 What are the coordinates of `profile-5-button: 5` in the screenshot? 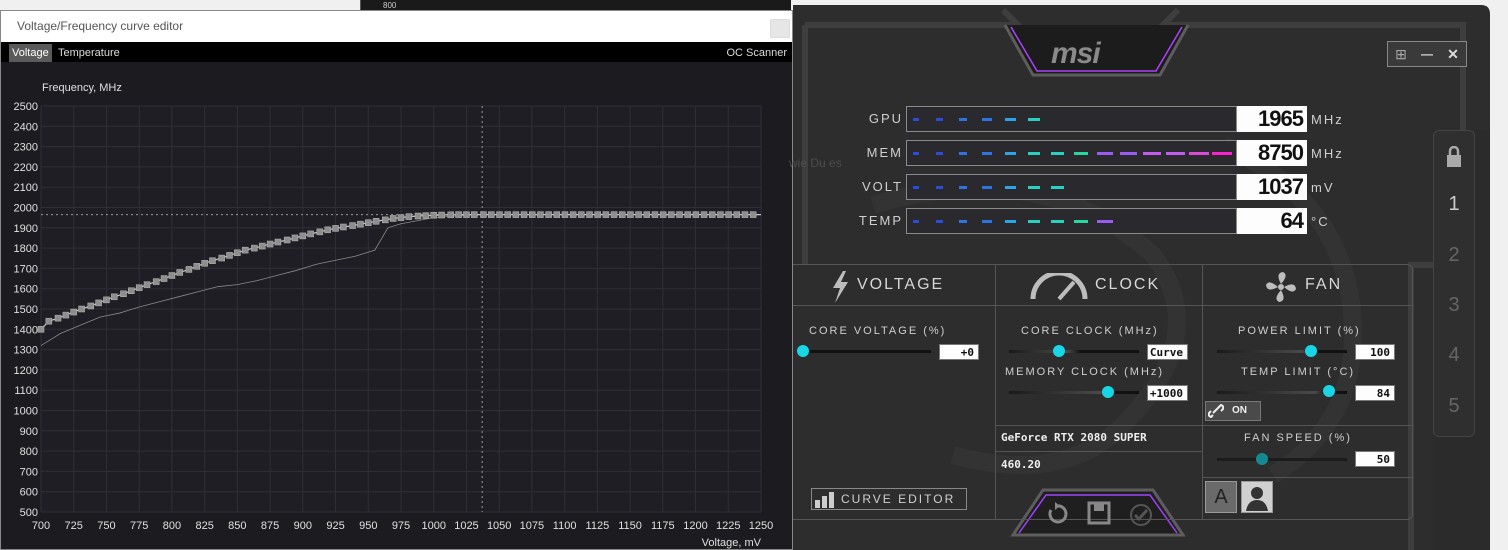 It's located at (1454, 406).